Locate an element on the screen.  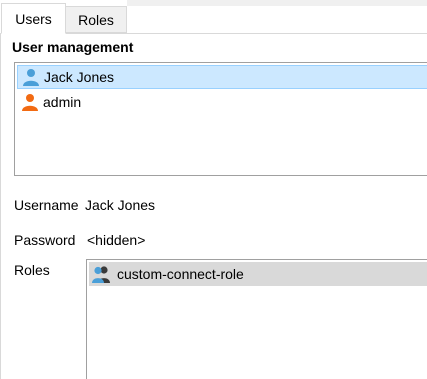
tab-roles-label: Roles is located at coordinates (96, 19).